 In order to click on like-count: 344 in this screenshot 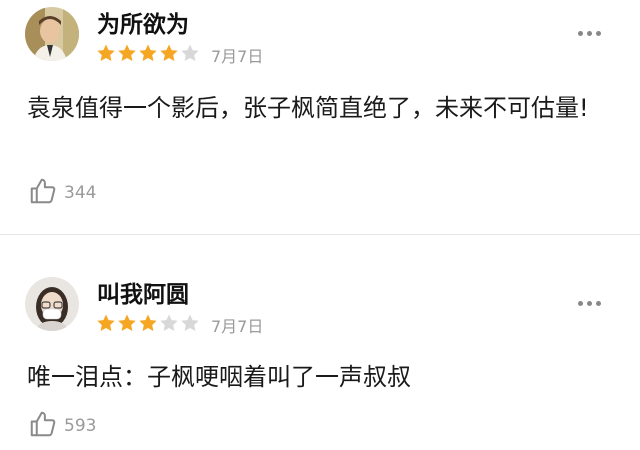, I will do `click(80, 193)`.